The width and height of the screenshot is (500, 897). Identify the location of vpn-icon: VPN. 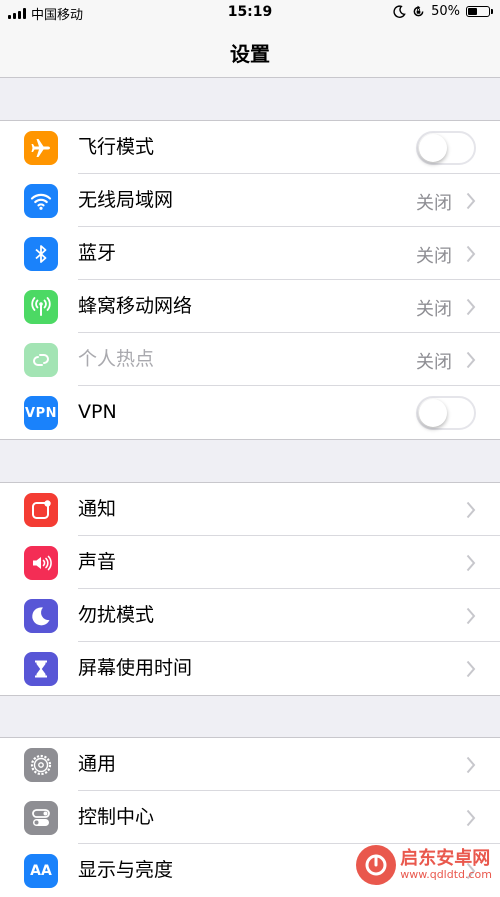
(41, 413).